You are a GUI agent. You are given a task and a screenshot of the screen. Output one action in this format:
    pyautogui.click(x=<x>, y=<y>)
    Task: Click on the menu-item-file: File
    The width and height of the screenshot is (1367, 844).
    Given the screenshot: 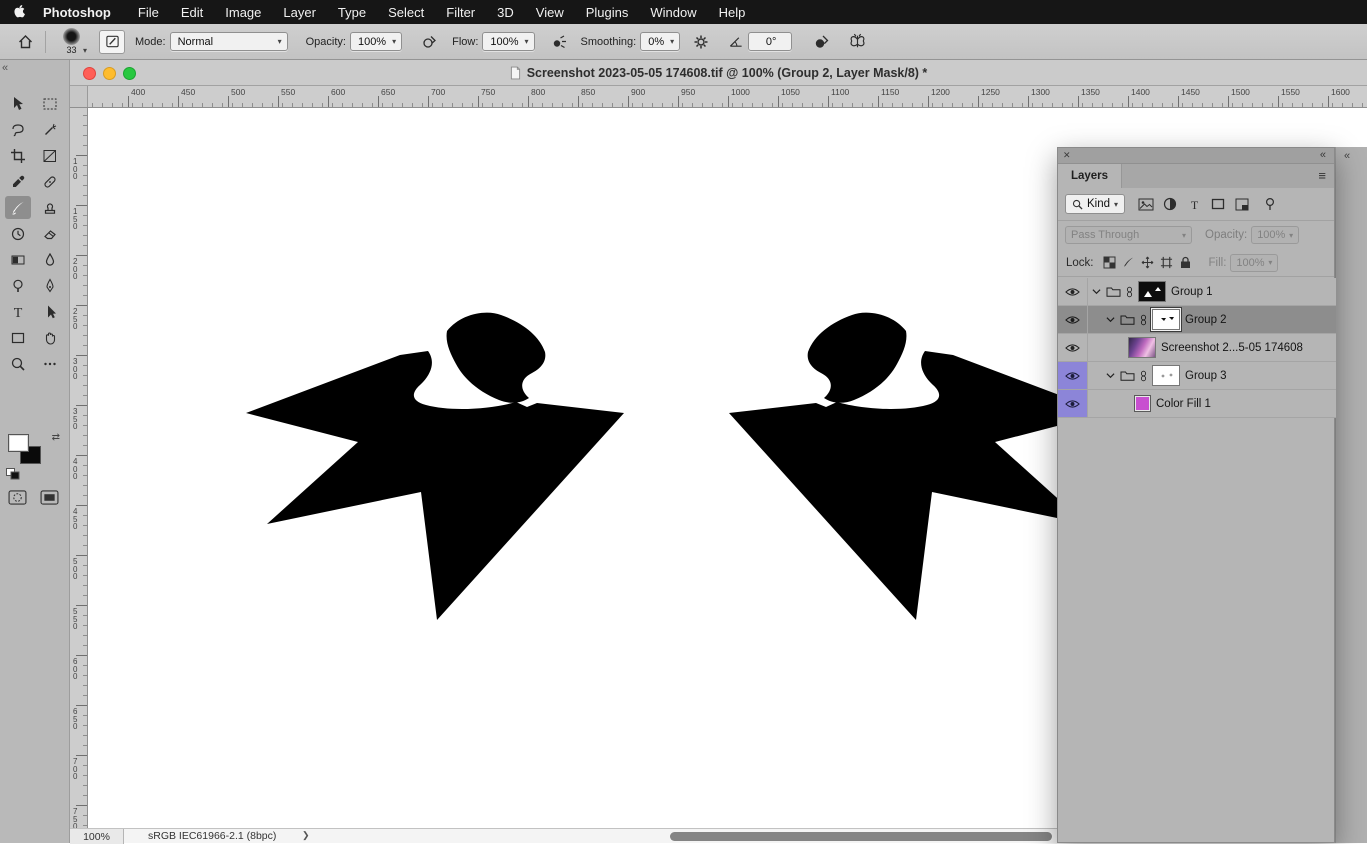 What is the action you would take?
    pyautogui.click(x=148, y=12)
    